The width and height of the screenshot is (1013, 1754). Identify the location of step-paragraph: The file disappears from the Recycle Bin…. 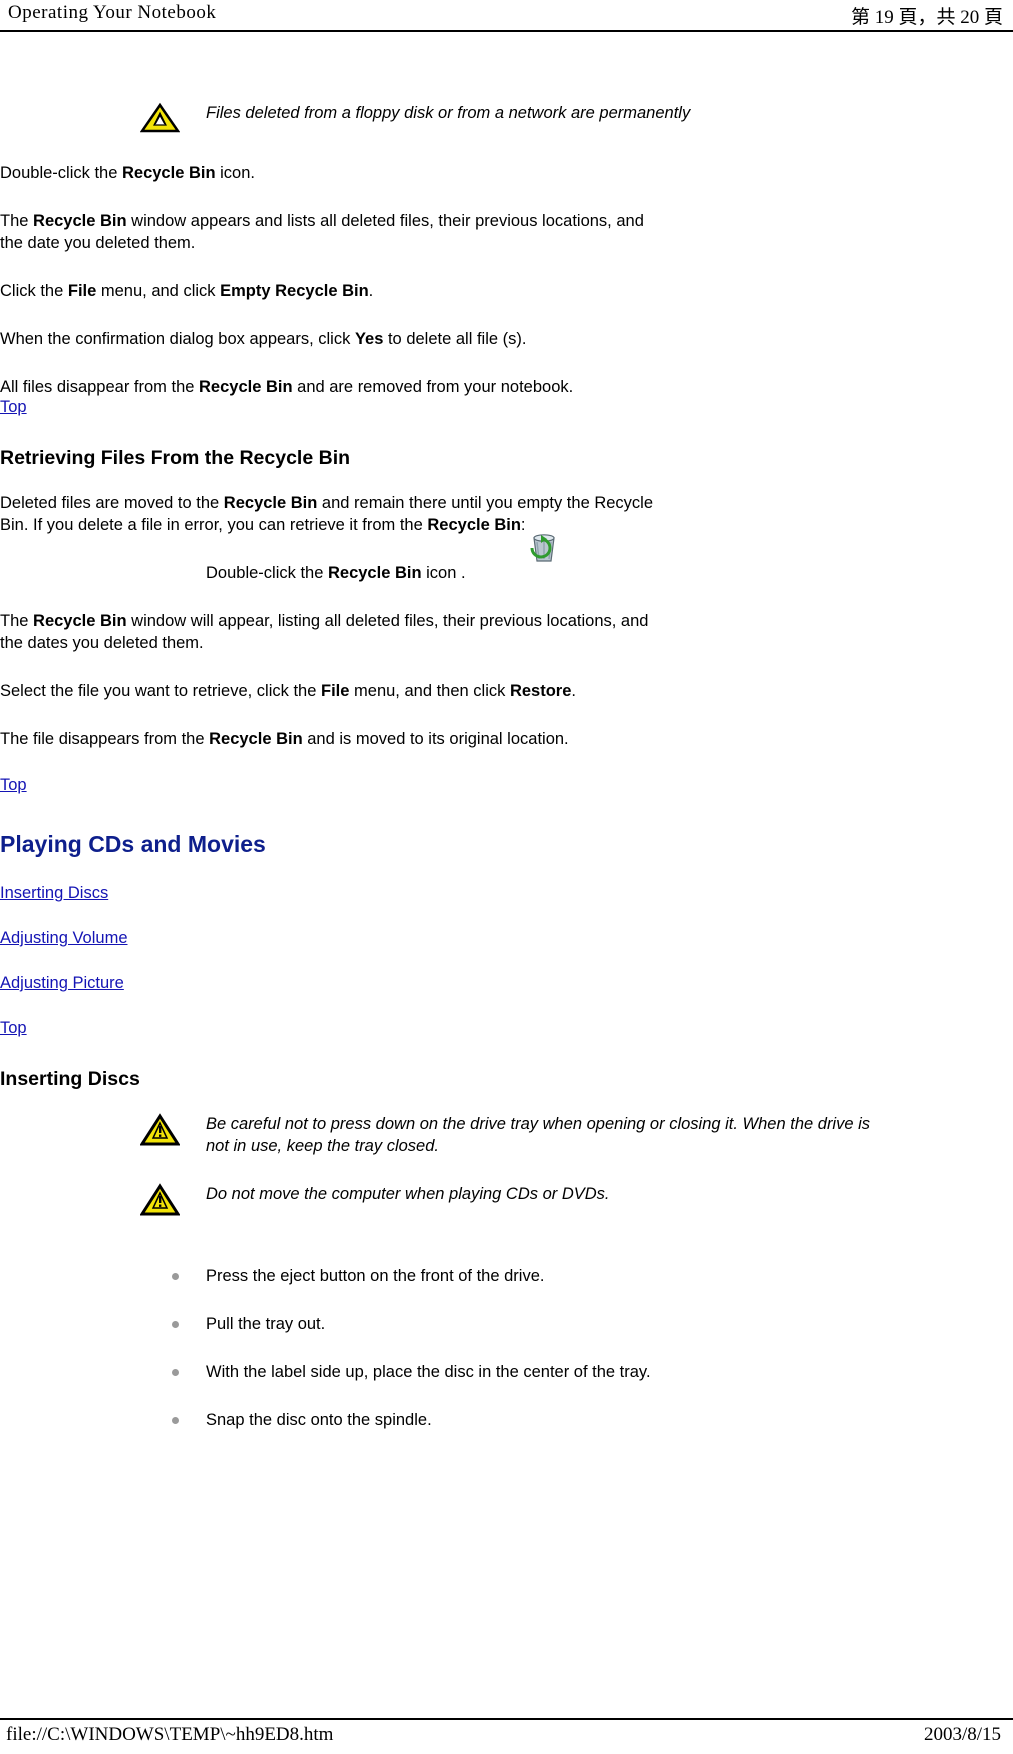
(284, 739).